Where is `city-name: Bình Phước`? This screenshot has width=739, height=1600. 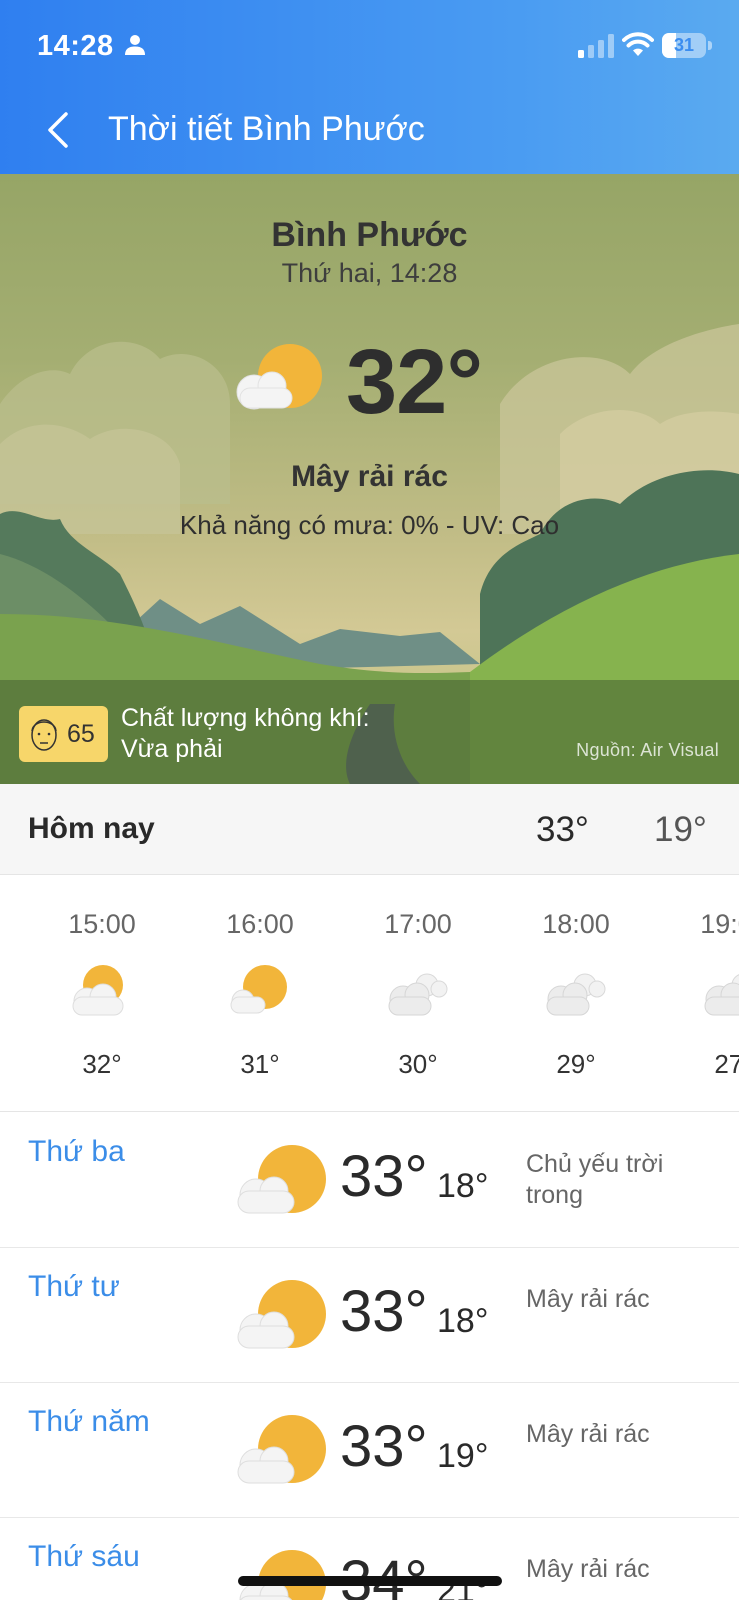 city-name: Bình Phước is located at coordinates (369, 235).